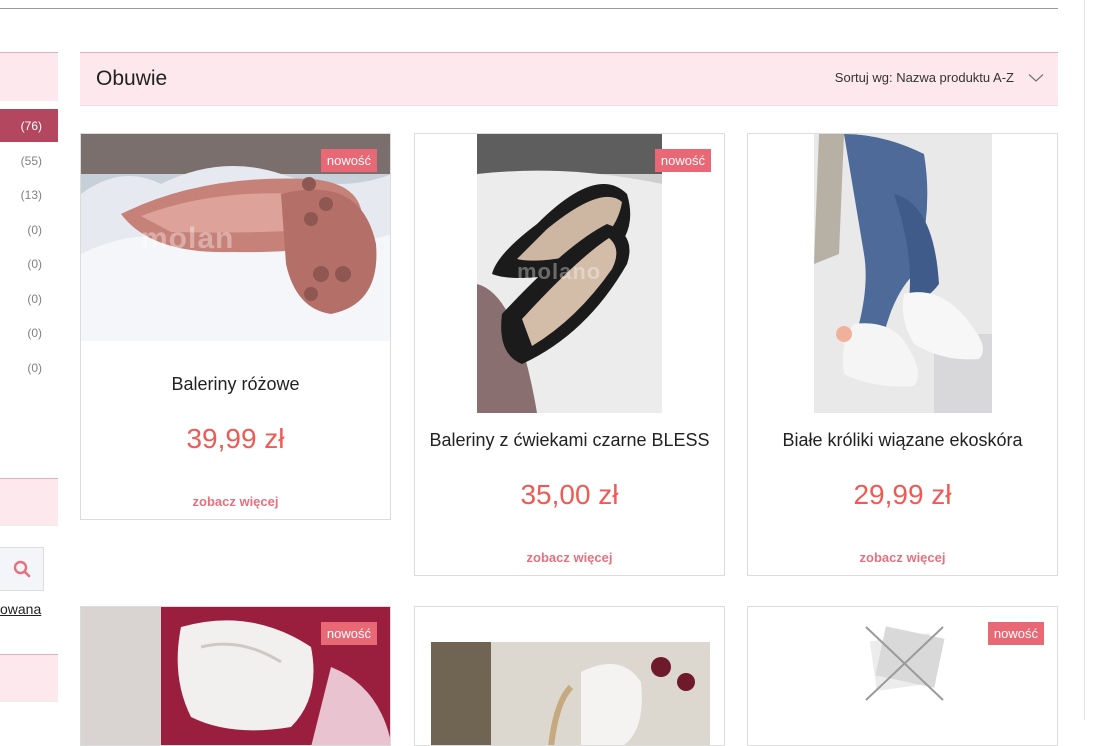  I want to click on watermark: molano, so click(559, 271).